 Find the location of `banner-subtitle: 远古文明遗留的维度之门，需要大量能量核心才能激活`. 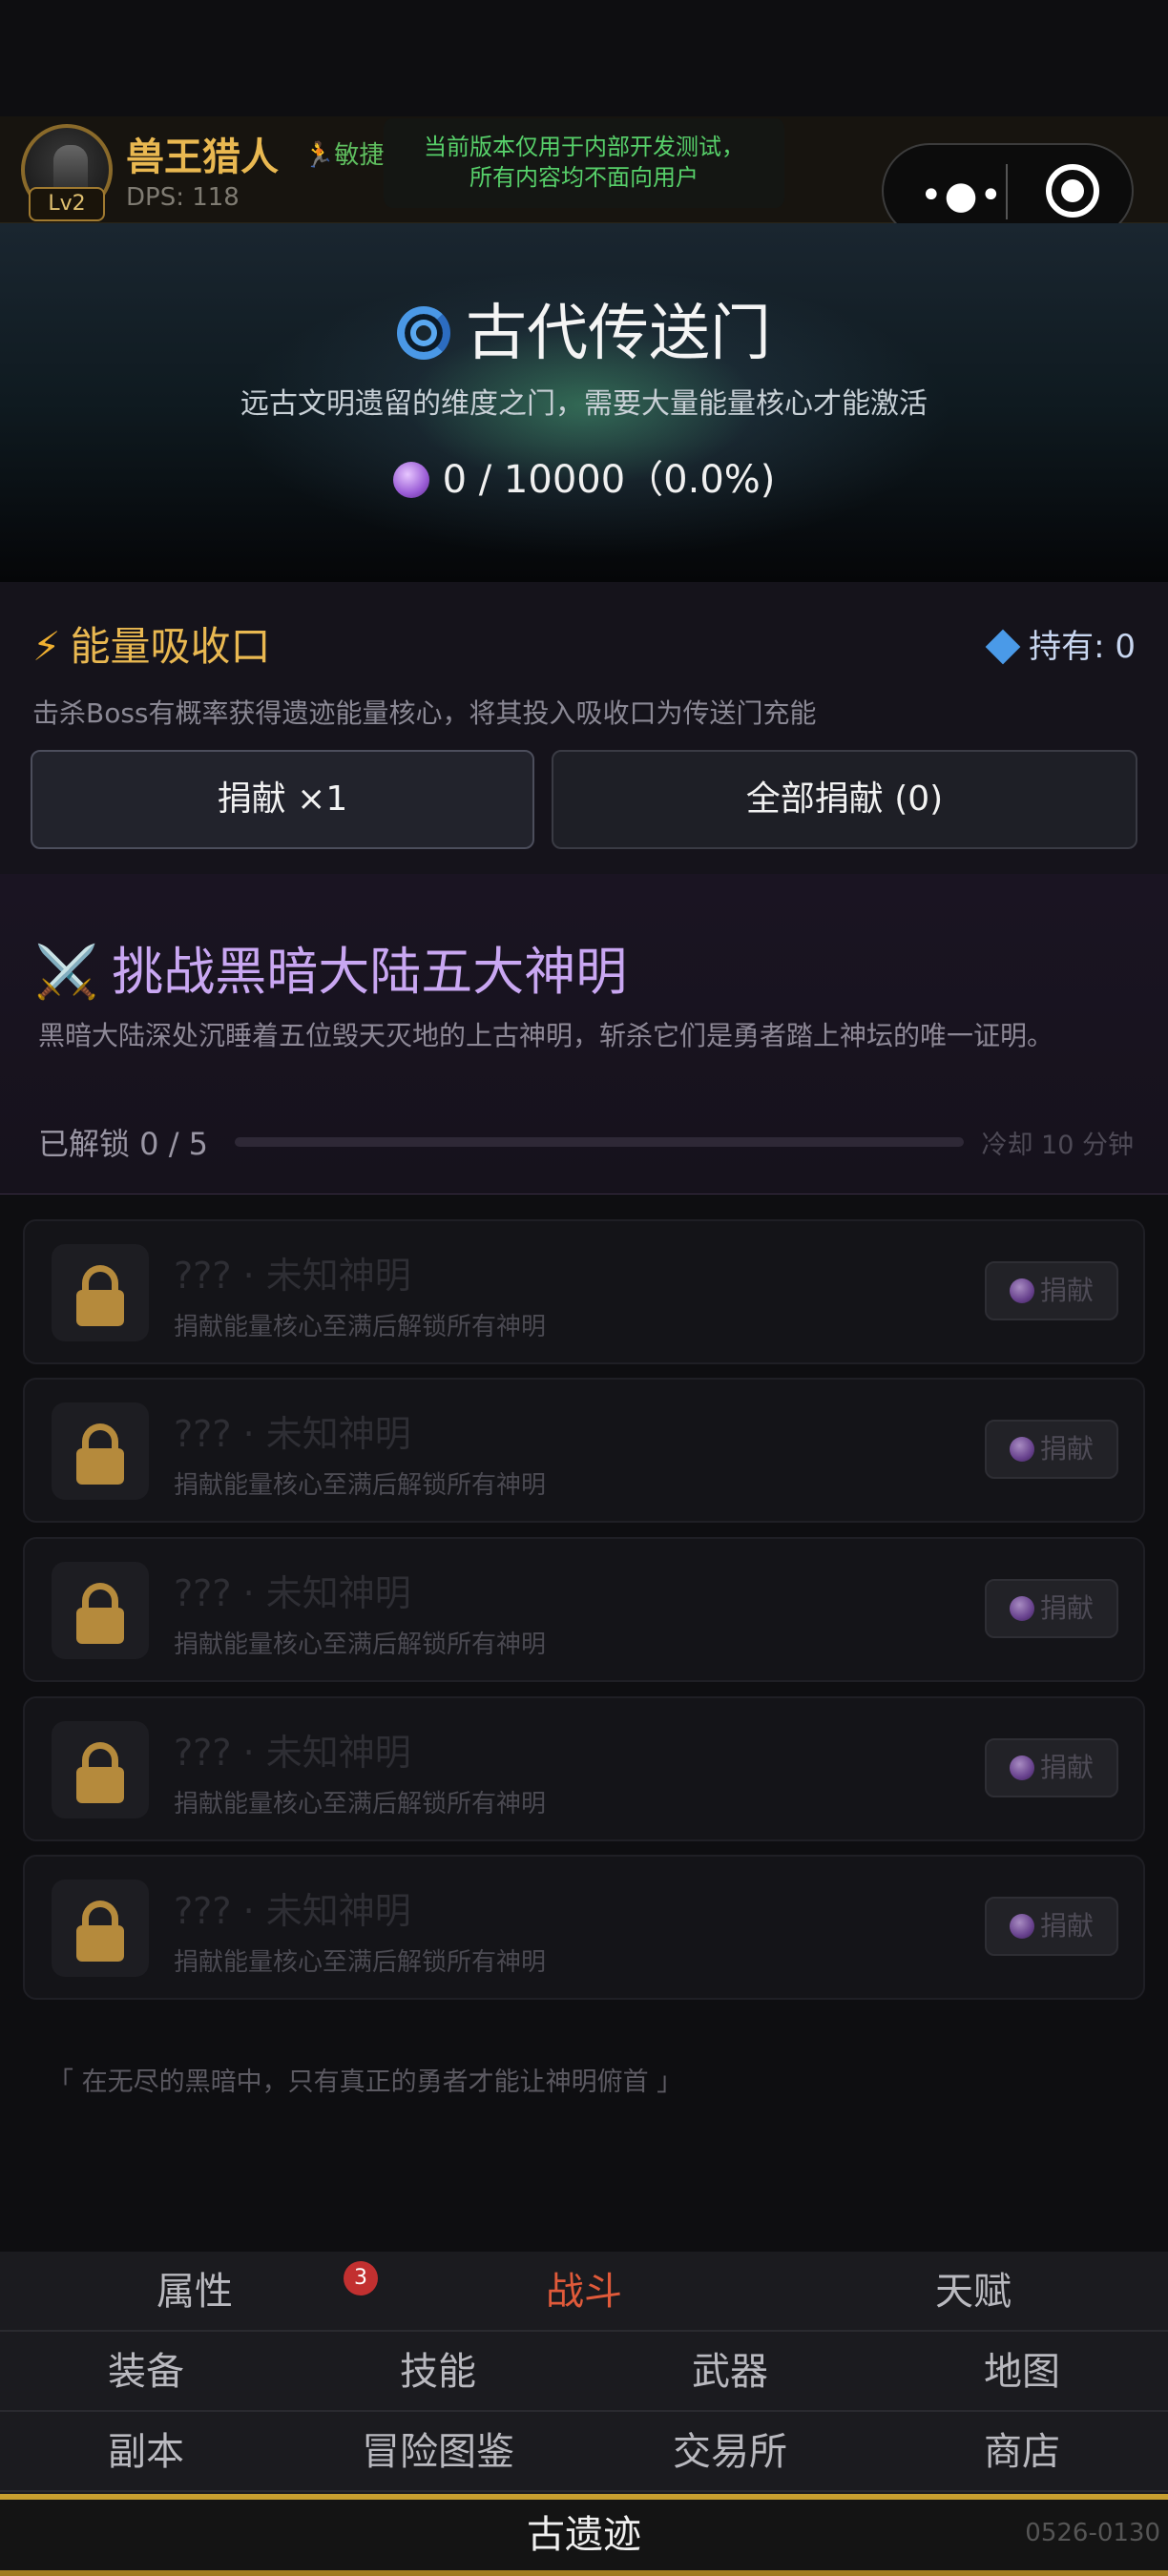

banner-subtitle: 远古文明遗留的维度之门，需要大量能量核心才能激活 is located at coordinates (584, 404).